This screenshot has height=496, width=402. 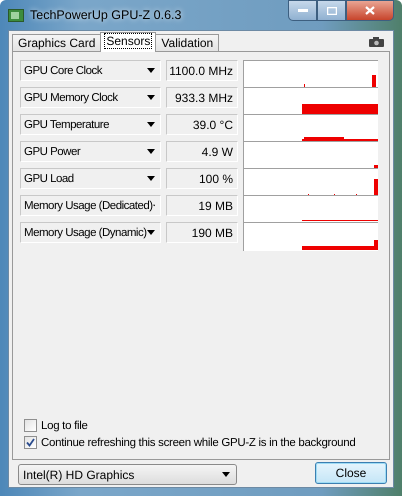 I want to click on checkbox-label: Continue refreshing this screen while GPU-Z is in the background, so click(x=198, y=442).